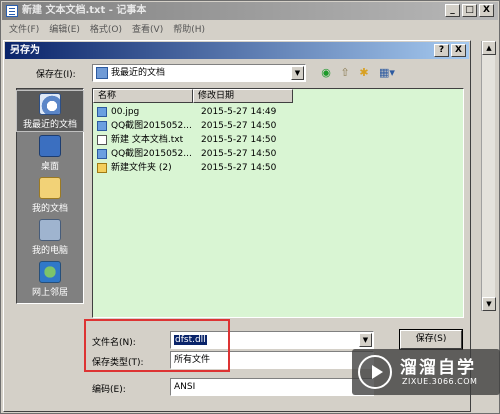 The image size is (500, 414). I want to click on place-recent: 我最近的文档, so click(50, 111).